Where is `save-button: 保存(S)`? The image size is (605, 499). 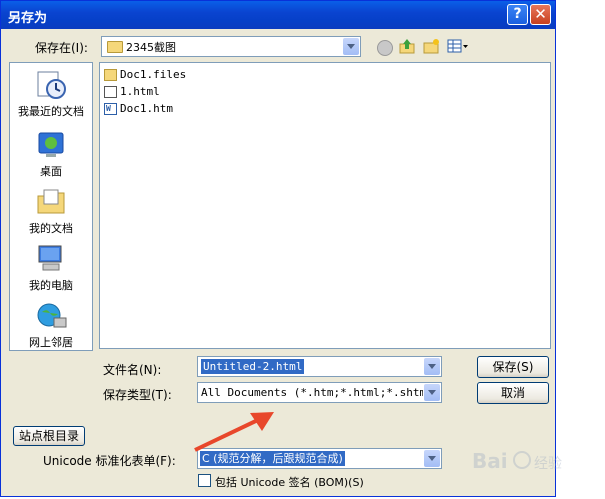 save-button: 保存(S) is located at coordinates (513, 367).